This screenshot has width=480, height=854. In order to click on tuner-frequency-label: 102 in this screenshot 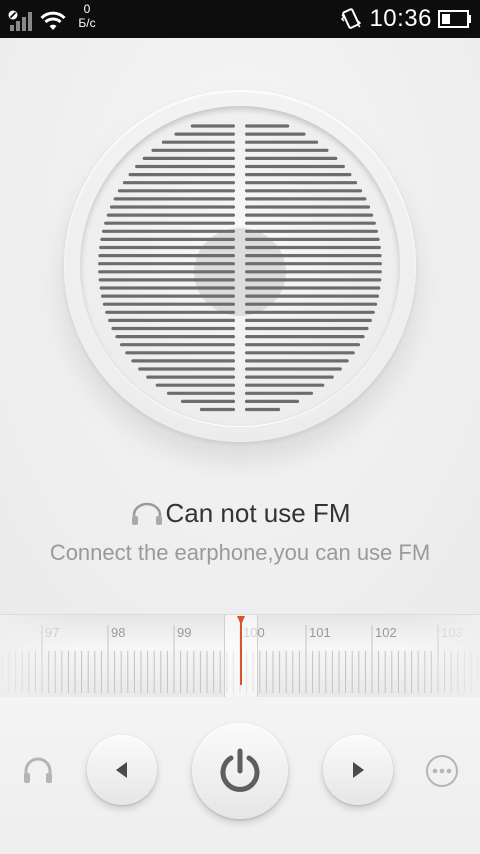, I will do `click(386, 632)`.